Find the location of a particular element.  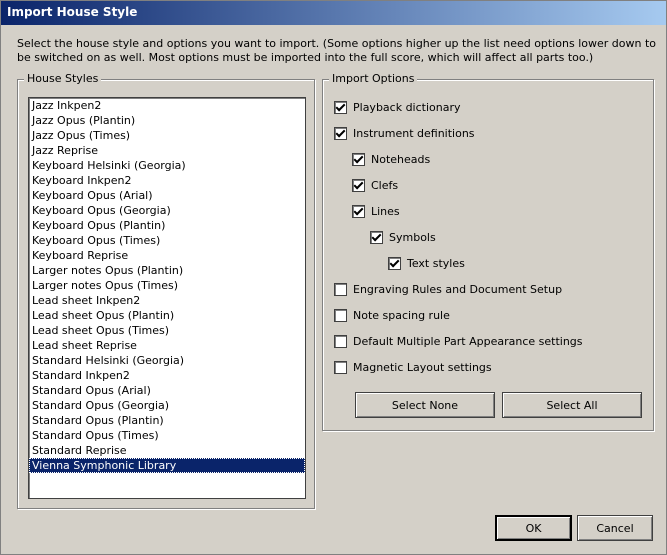

option-text-styles: Text styles is located at coordinates (426, 263).